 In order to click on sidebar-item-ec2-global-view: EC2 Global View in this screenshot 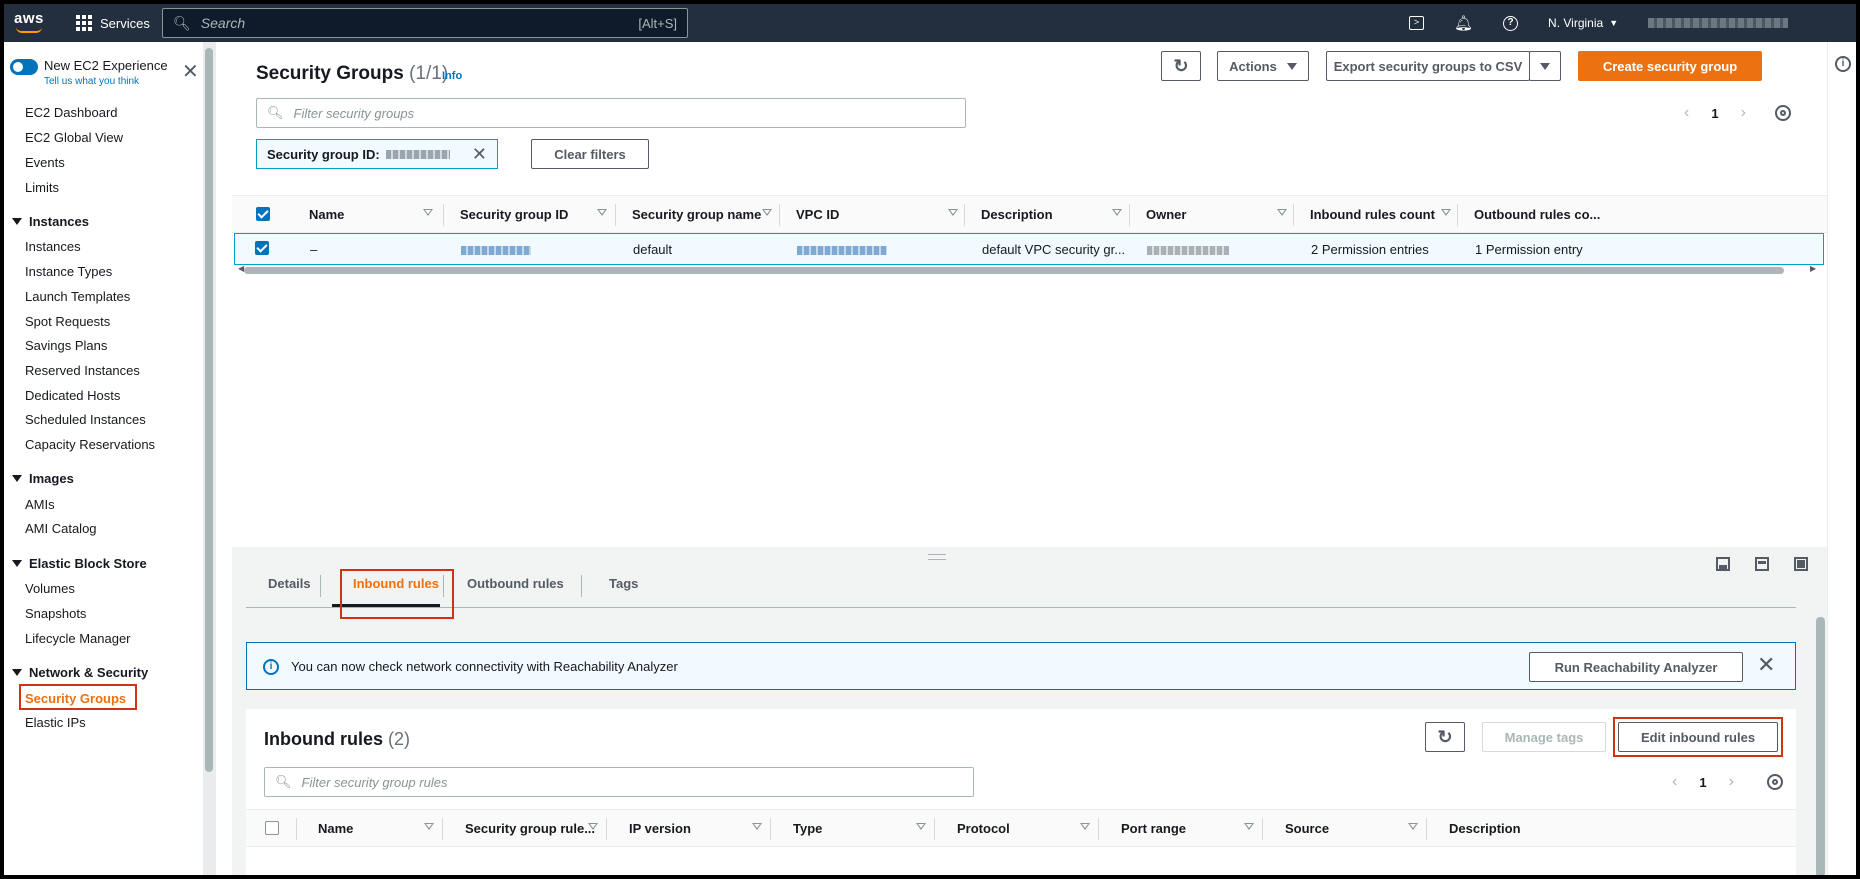, I will do `click(74, 137)`.